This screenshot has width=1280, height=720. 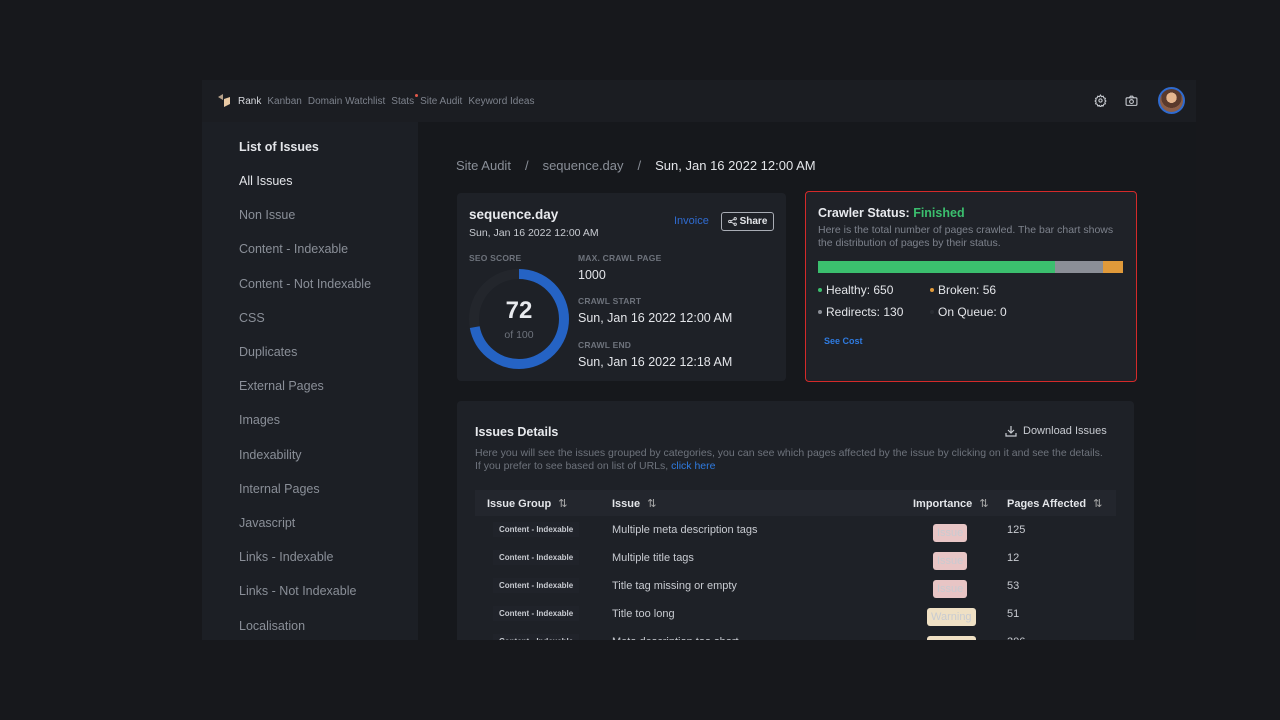 What do you see at coordinates (1016, 530) in the screenshot?
I see `pages-affected: 125` at bounding box center [1016, 530].